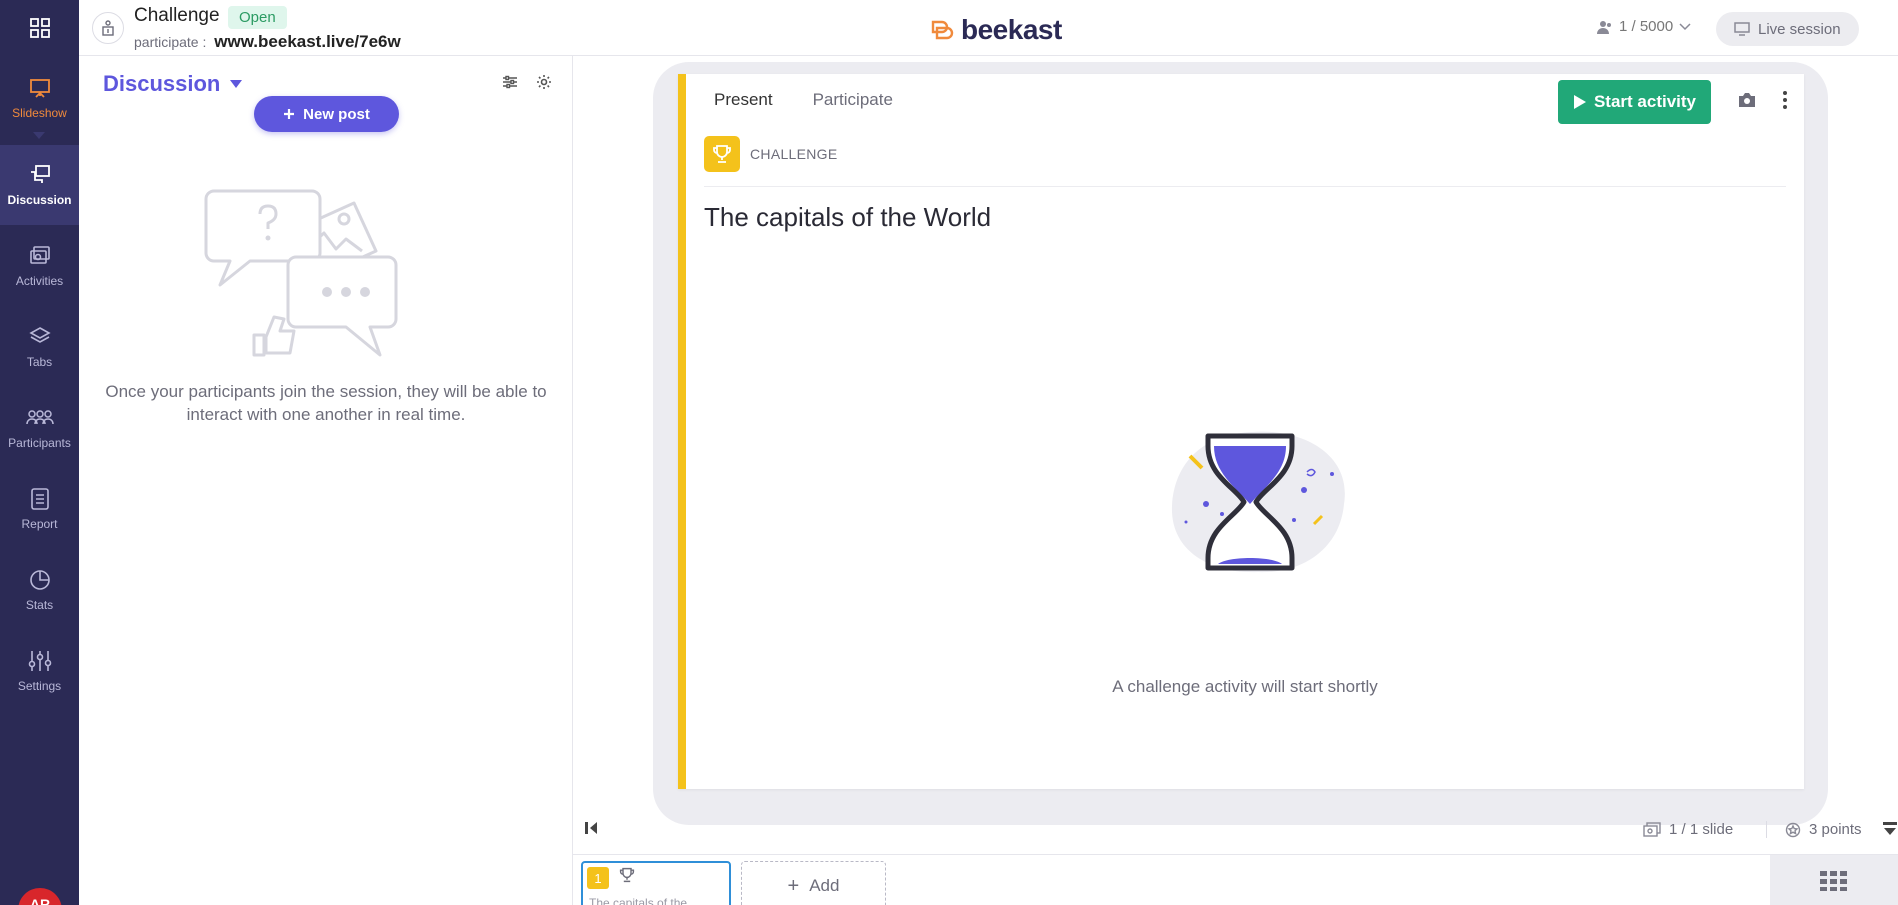 Image resolution: width=1898 pixels, height=905 pixels. What do you see at coordinates (1685, 26) in the screenshot?
I see `chevron-down-icon` at bounding box center [1685, 26].